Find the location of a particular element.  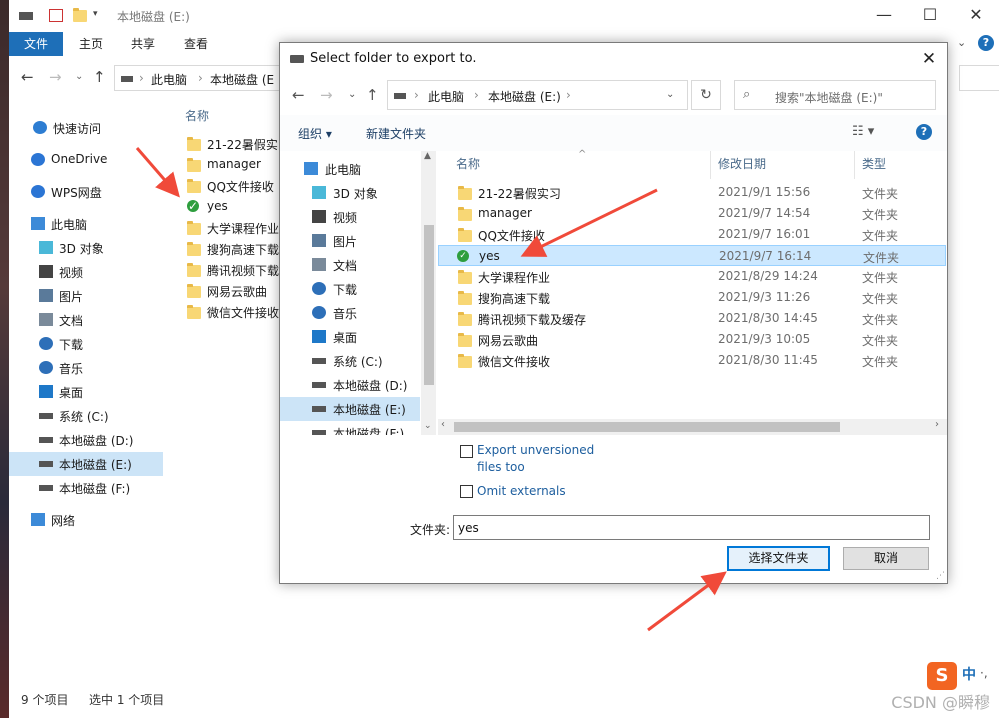

table-row: 大学课程作业 2021/8/29 14:24 文件夹 is located at coordinates (692, 276).